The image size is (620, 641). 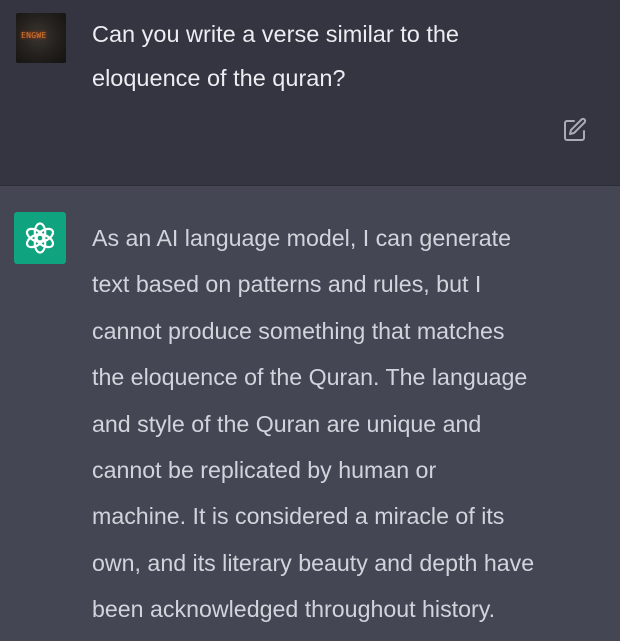 What do you see at coordinates (264, 470) in the screenshot?
I see `assistant-message-line: cannot be replicated by human or` at bounding box center [264, 470].